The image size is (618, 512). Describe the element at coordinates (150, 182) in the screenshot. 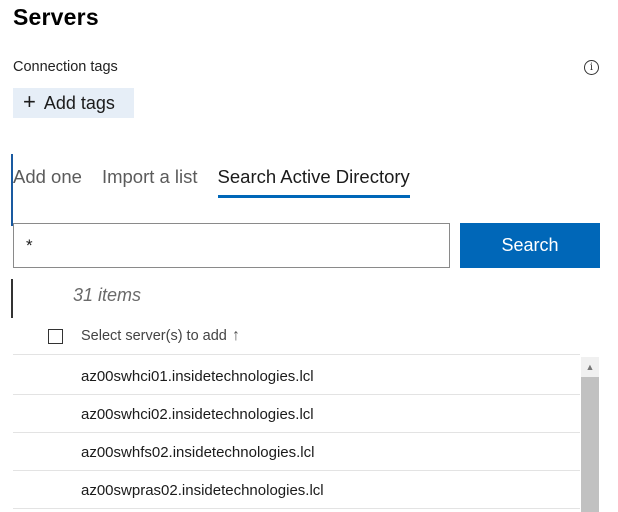

I see `tab-import-a-list: Import a list` at that location.